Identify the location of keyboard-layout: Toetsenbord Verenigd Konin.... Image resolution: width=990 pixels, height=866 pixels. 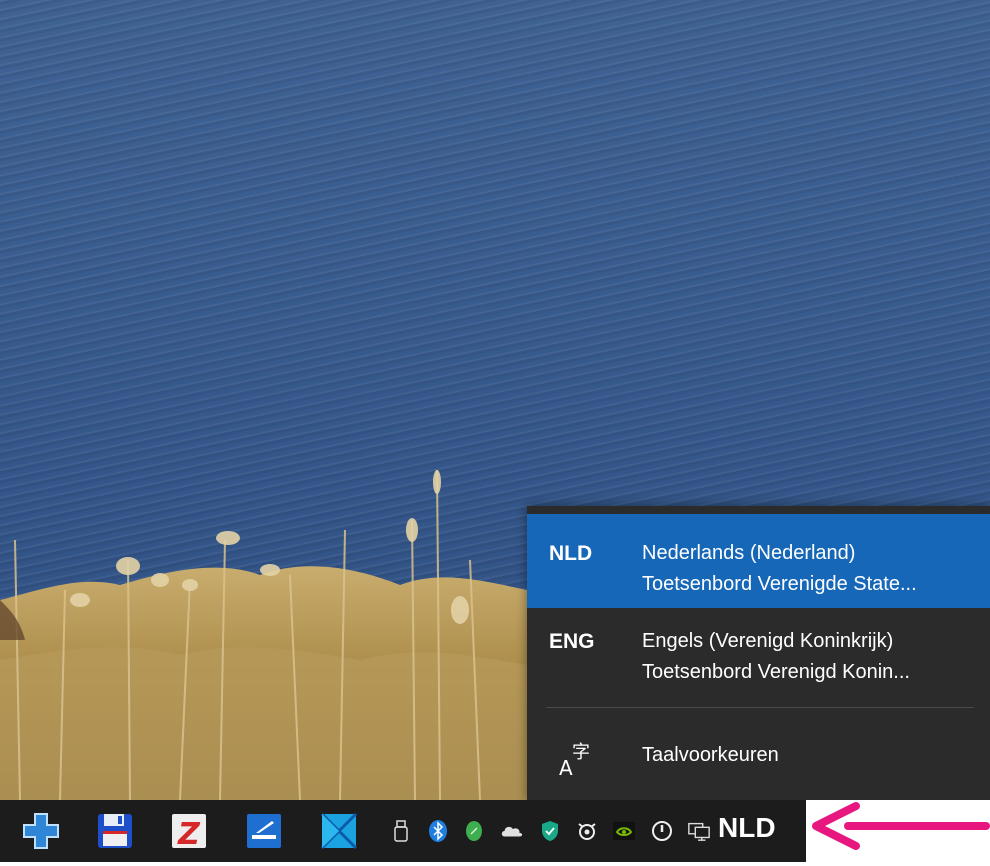
(776, 672).